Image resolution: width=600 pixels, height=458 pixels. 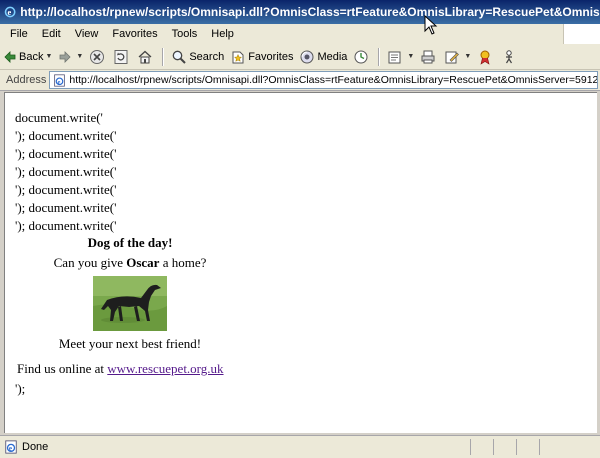 What do you see at coordinates (467, 56) in the screenshot?
I see `edit-dropdown-icon: ▼` at bounding box center [467, 56].